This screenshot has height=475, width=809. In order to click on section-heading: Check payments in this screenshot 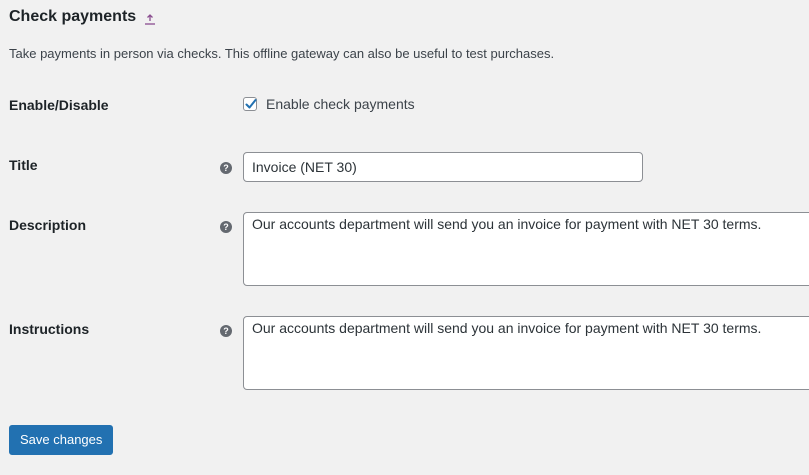, I will do `click(82, 17)`.